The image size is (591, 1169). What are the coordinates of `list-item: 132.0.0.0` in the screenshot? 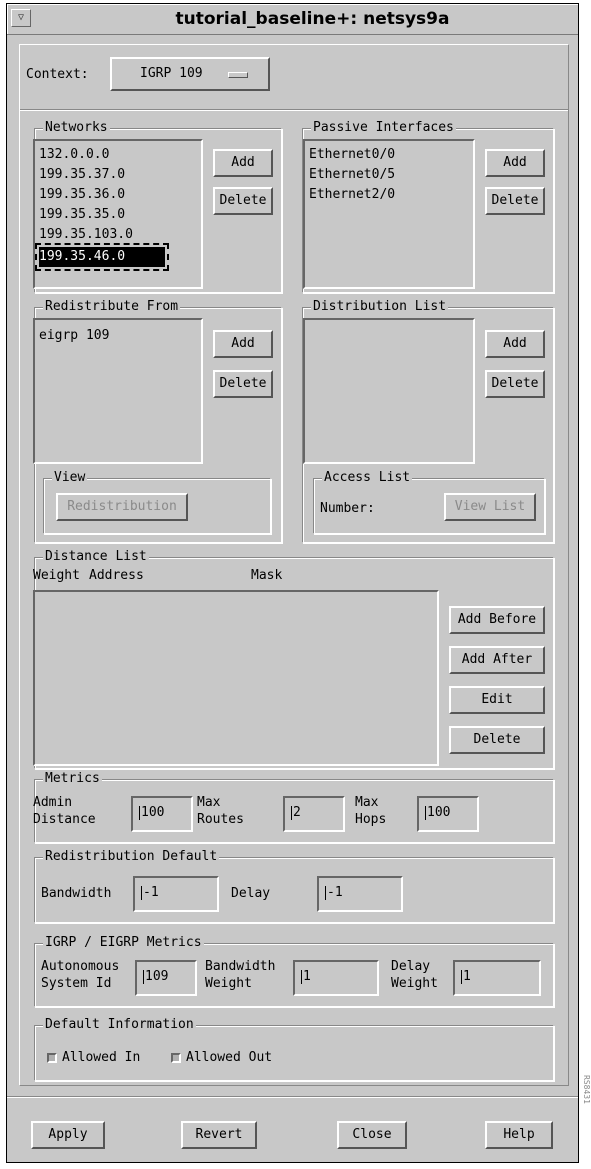 It's located at (74, 155).